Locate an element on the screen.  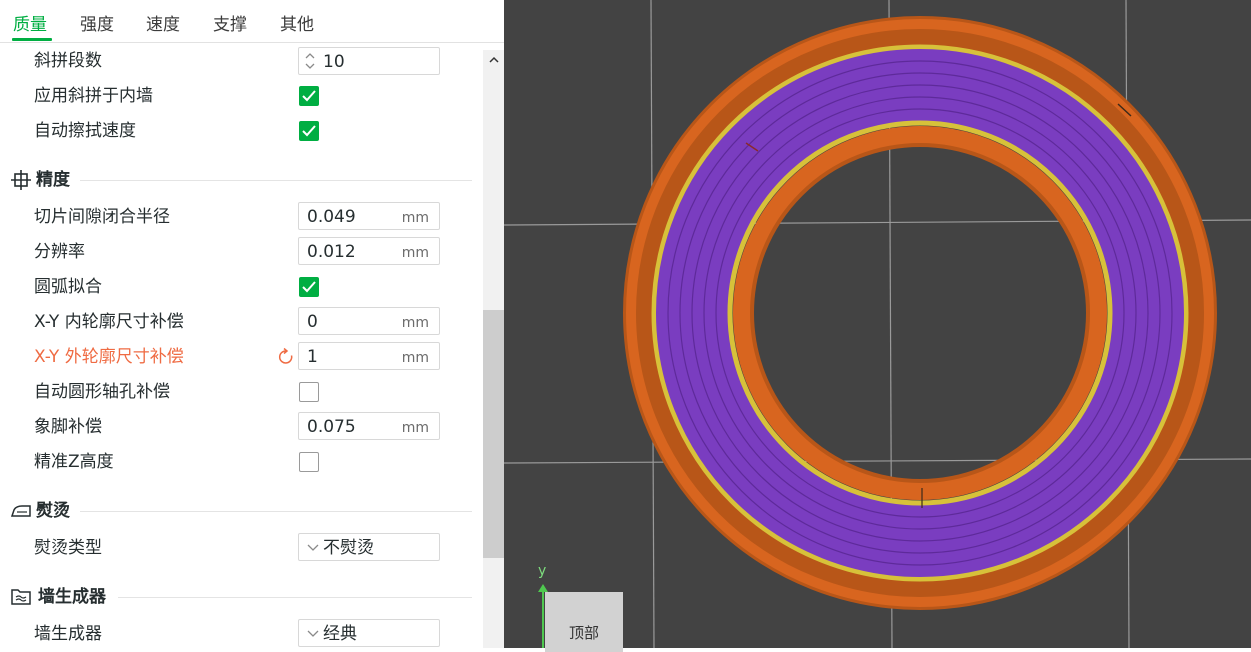
spin-arrows-icon is located at coordinates (310, 61).